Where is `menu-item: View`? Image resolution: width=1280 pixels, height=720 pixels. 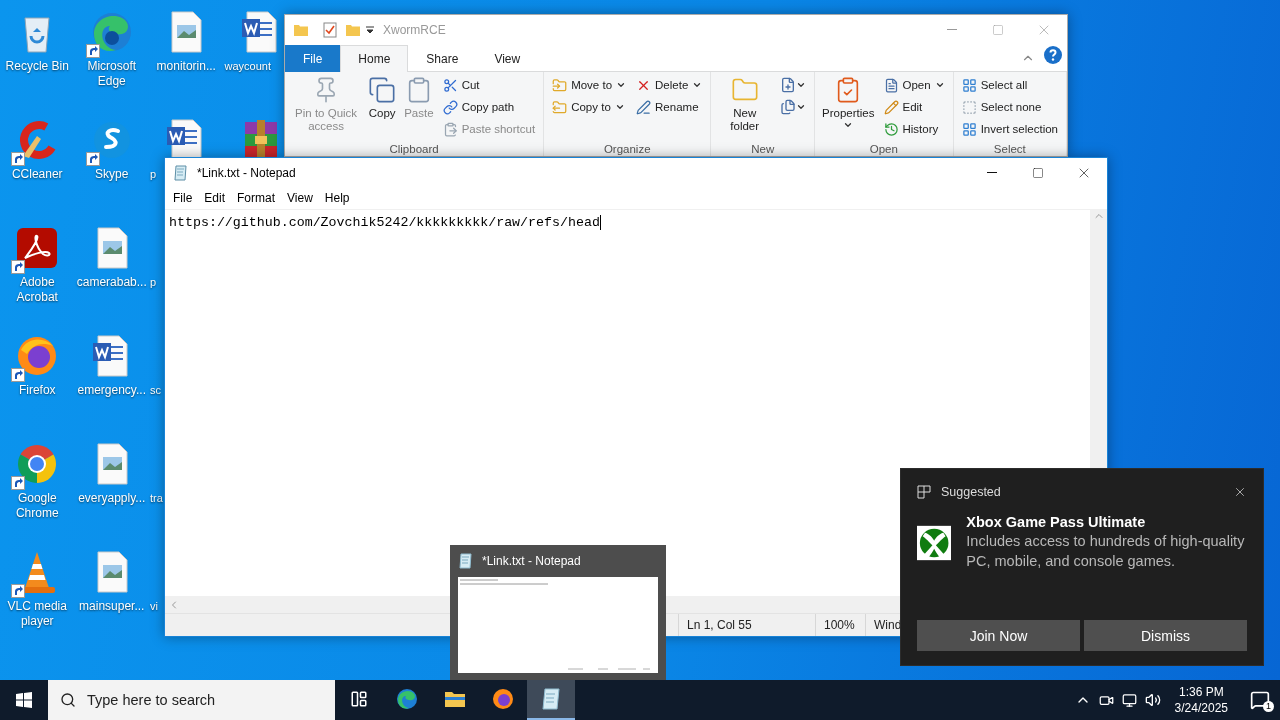
menu-item: View is located at coordinates (300, 198).